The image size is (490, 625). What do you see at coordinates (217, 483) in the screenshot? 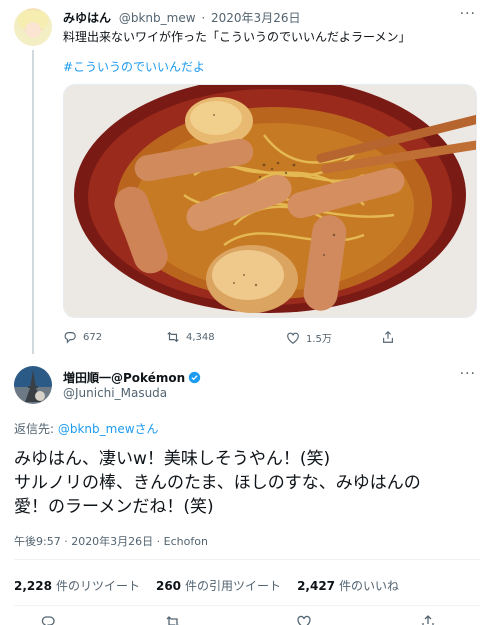
I see `tweet-text-line: サルノリの棒、きんのたま、ほしのすな、みゆはんの` at bounding box center [217, 483].